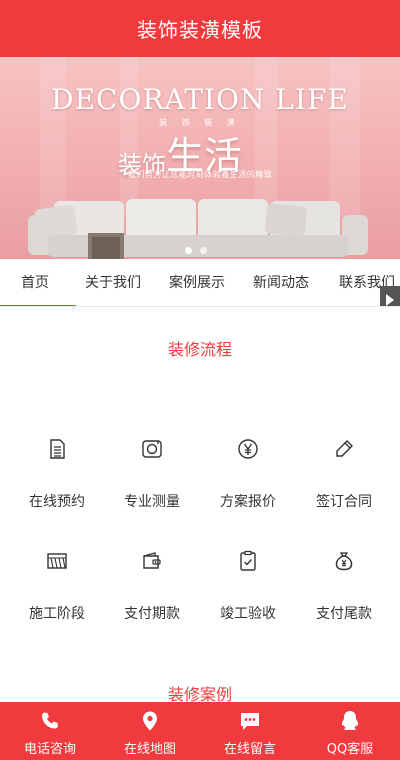  What do you see at coordinates (152, 502) in the screenshot?
I see `step-label: 专业测量` at bounding box center [152, 502].